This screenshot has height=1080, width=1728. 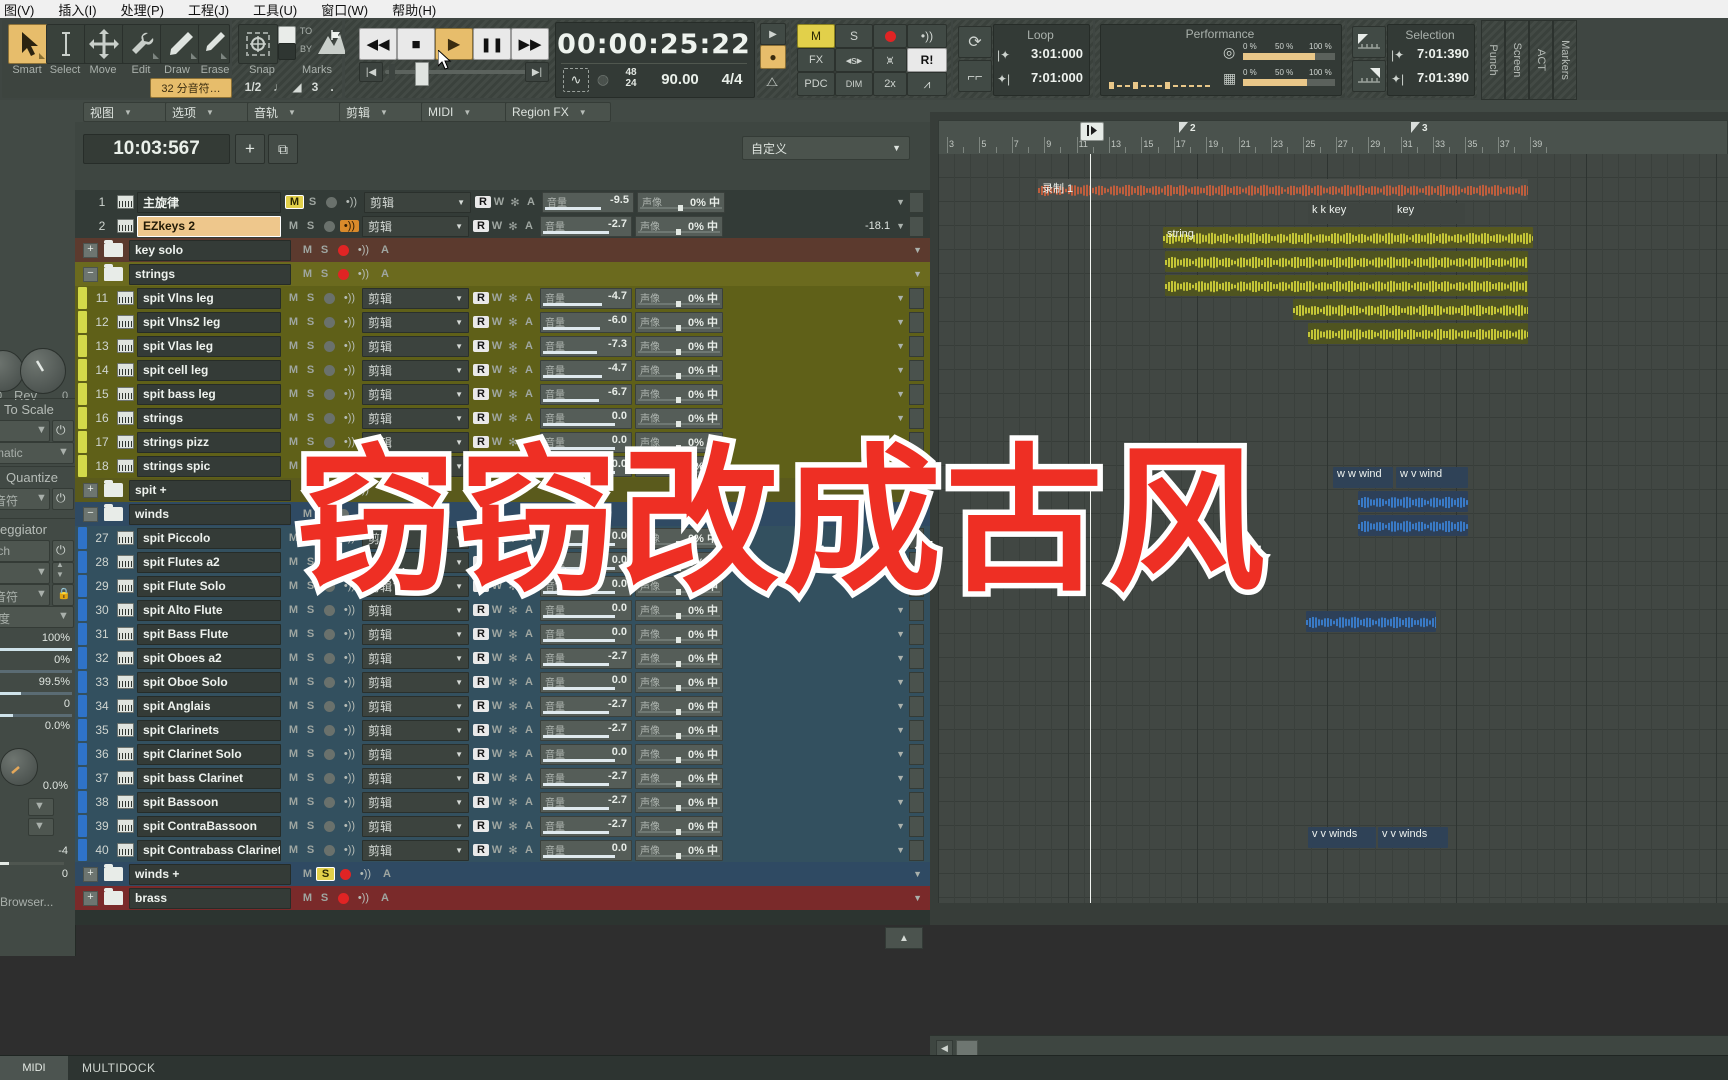 What do you see at coordinates (502, 370) in the screenshot?
I see `track-row: 14 spit cell leg M S •)) 剪辑 ▼ R W ✻ A 音量 -4.7 声像 0% 中 ▼` at bounding box center [502, 370].